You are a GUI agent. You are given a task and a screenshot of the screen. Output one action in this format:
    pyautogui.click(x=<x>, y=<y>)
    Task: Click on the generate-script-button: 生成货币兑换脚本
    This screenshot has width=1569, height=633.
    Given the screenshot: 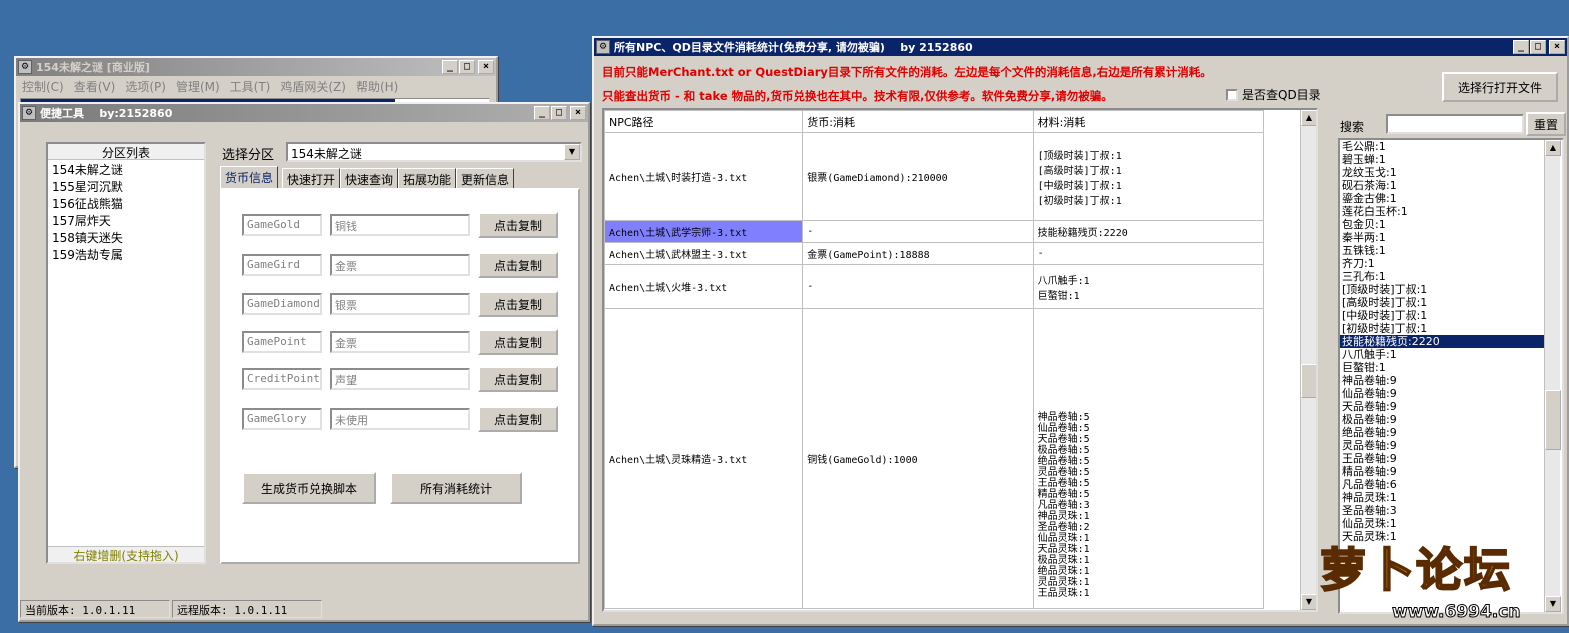 What is the action you would take?
    pyautogui.click(x=309, y=488)
    